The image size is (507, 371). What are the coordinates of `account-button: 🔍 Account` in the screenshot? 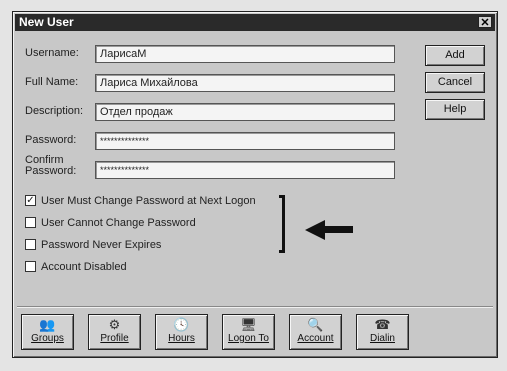 It's located at (315, 332).